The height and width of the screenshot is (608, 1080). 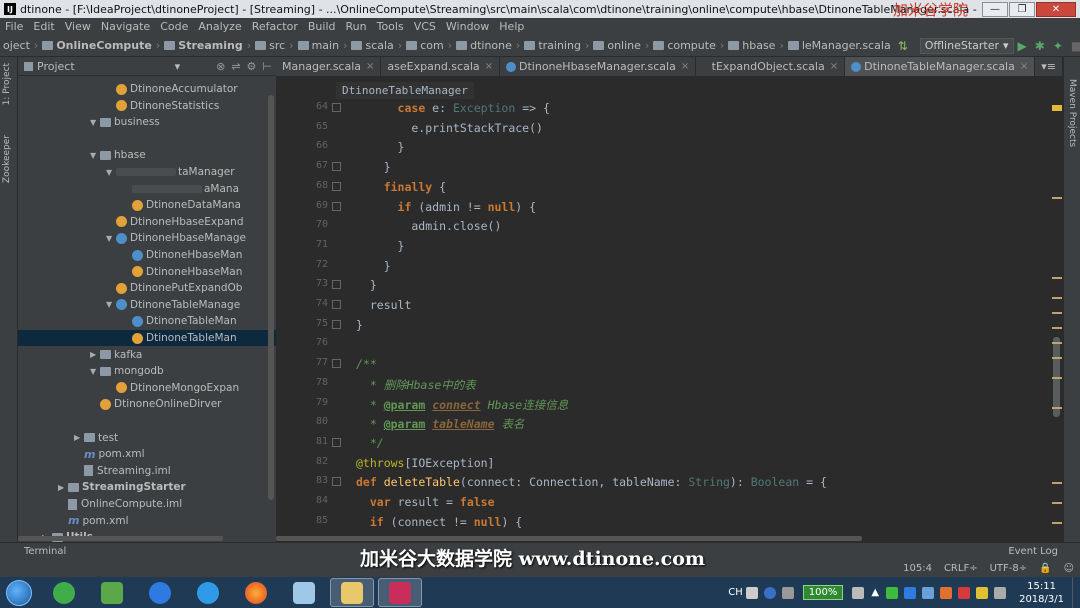 What do you see at coordinates (147, 338) in the screenshot?
I see `tree-item: DtinoneTableMan` at bounding box center [147, 338].